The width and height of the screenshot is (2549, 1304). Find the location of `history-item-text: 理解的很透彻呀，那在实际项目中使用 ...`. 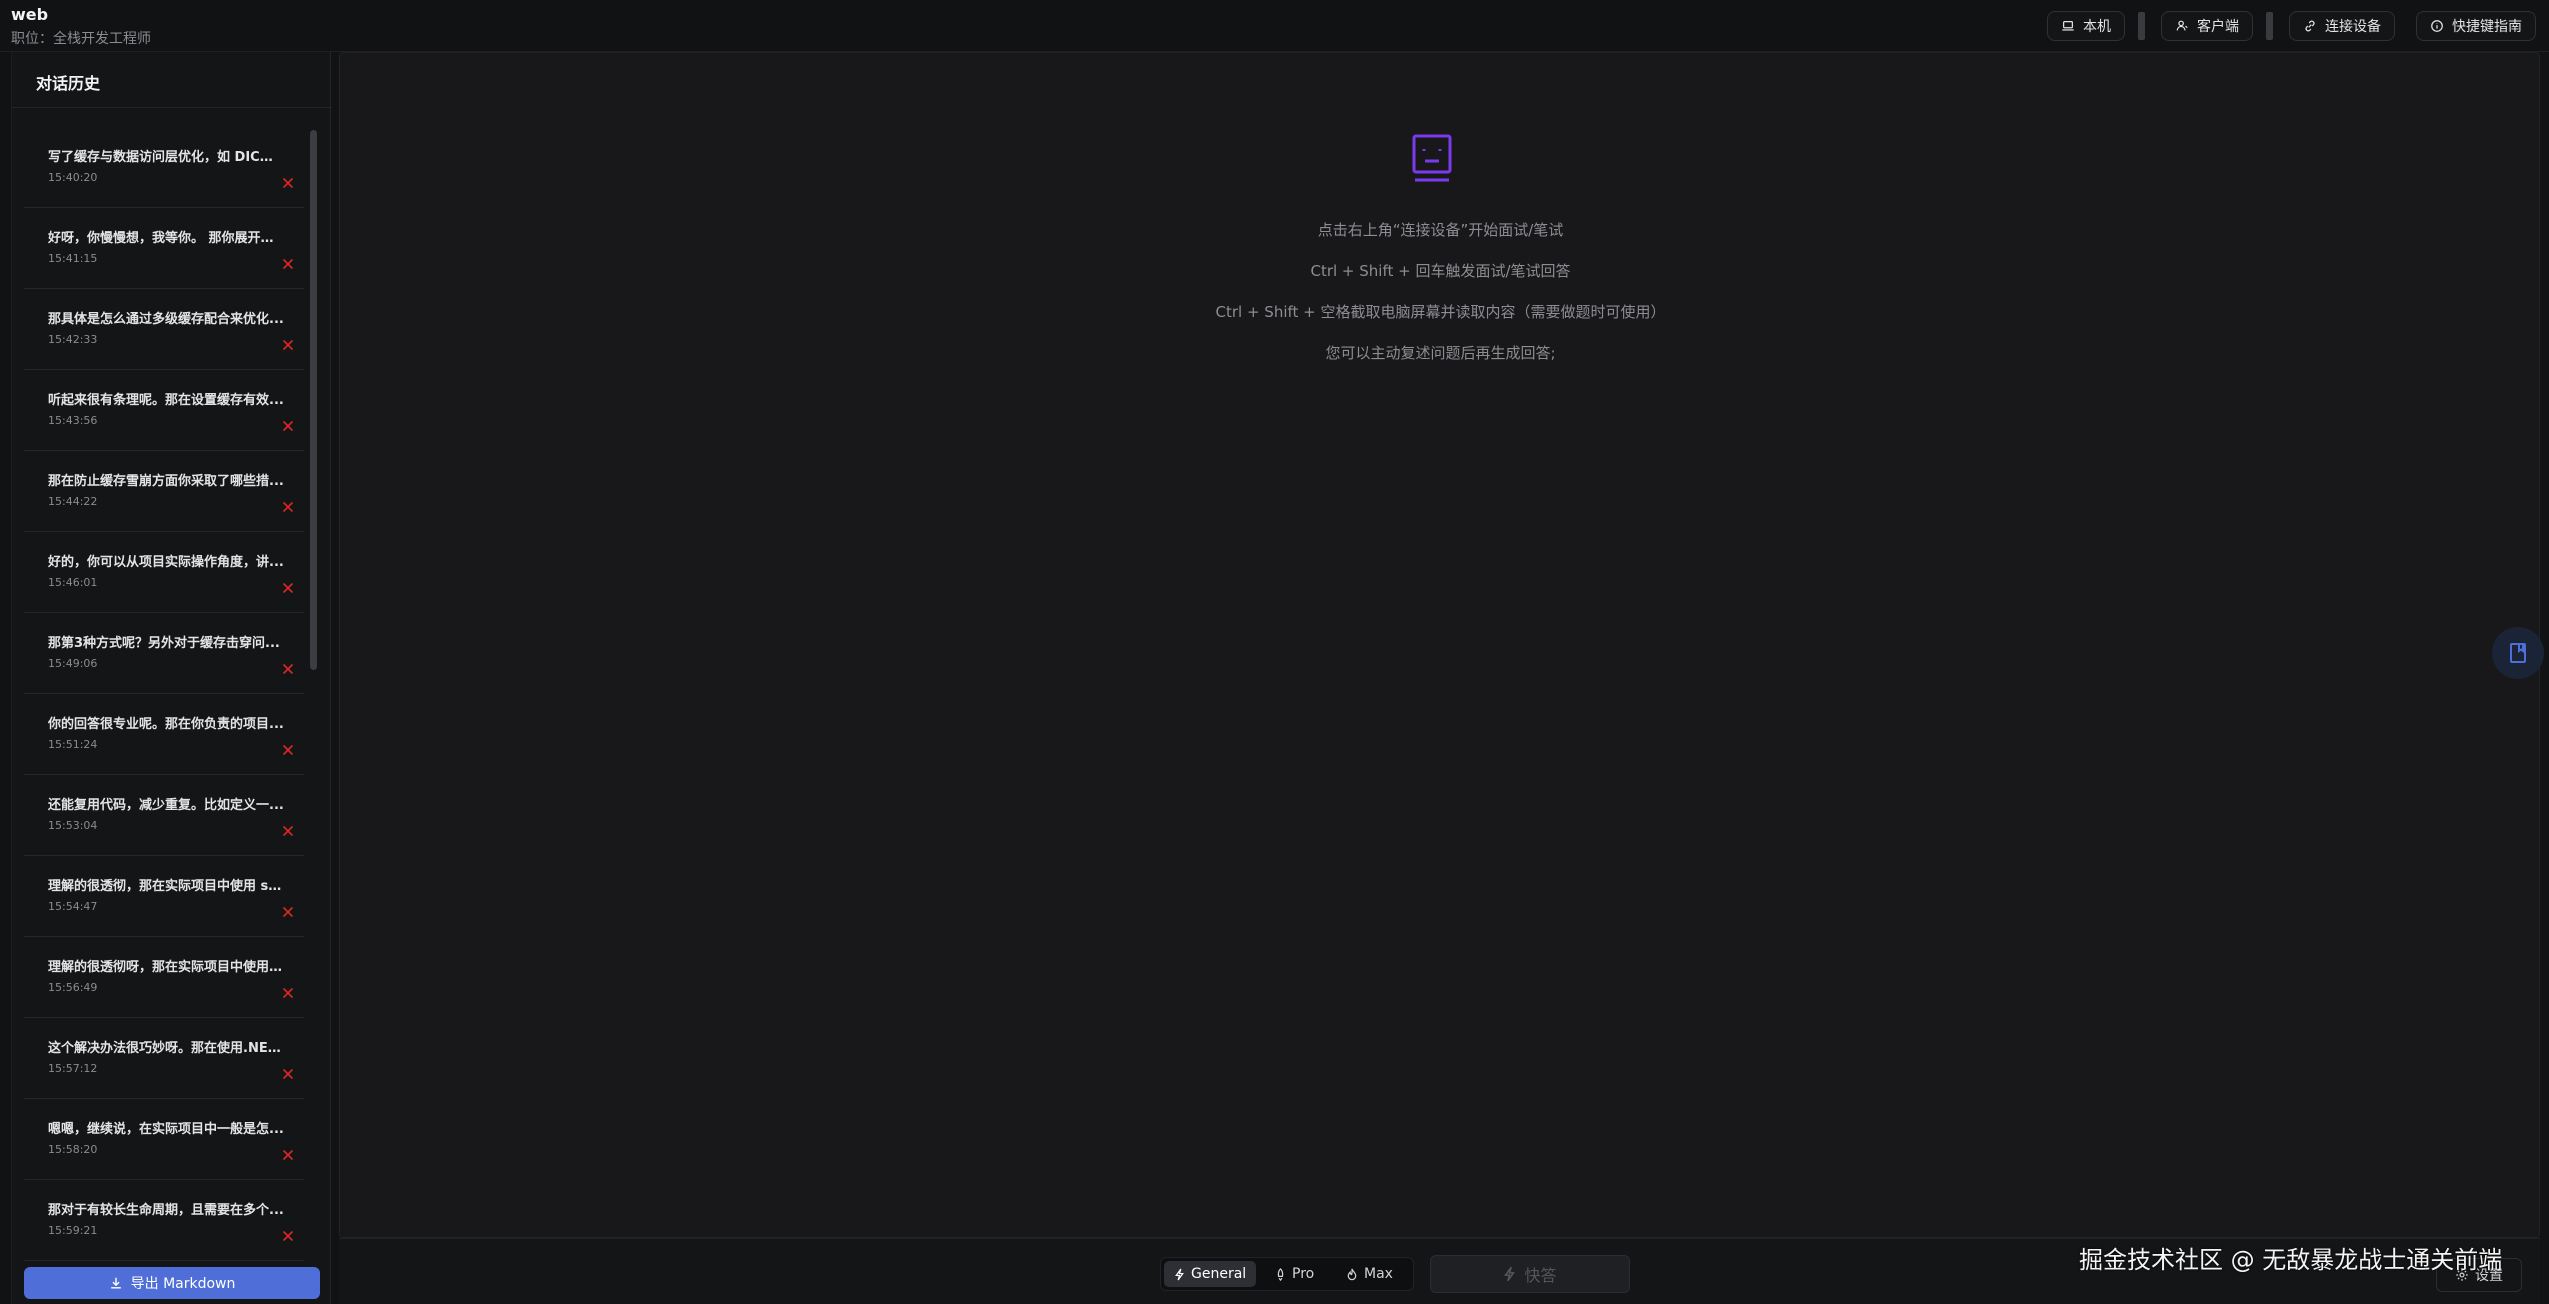

history-item-text: 理解的很透彻呀，那在实际项目中使用 ... is located at coordinates (166, 967).